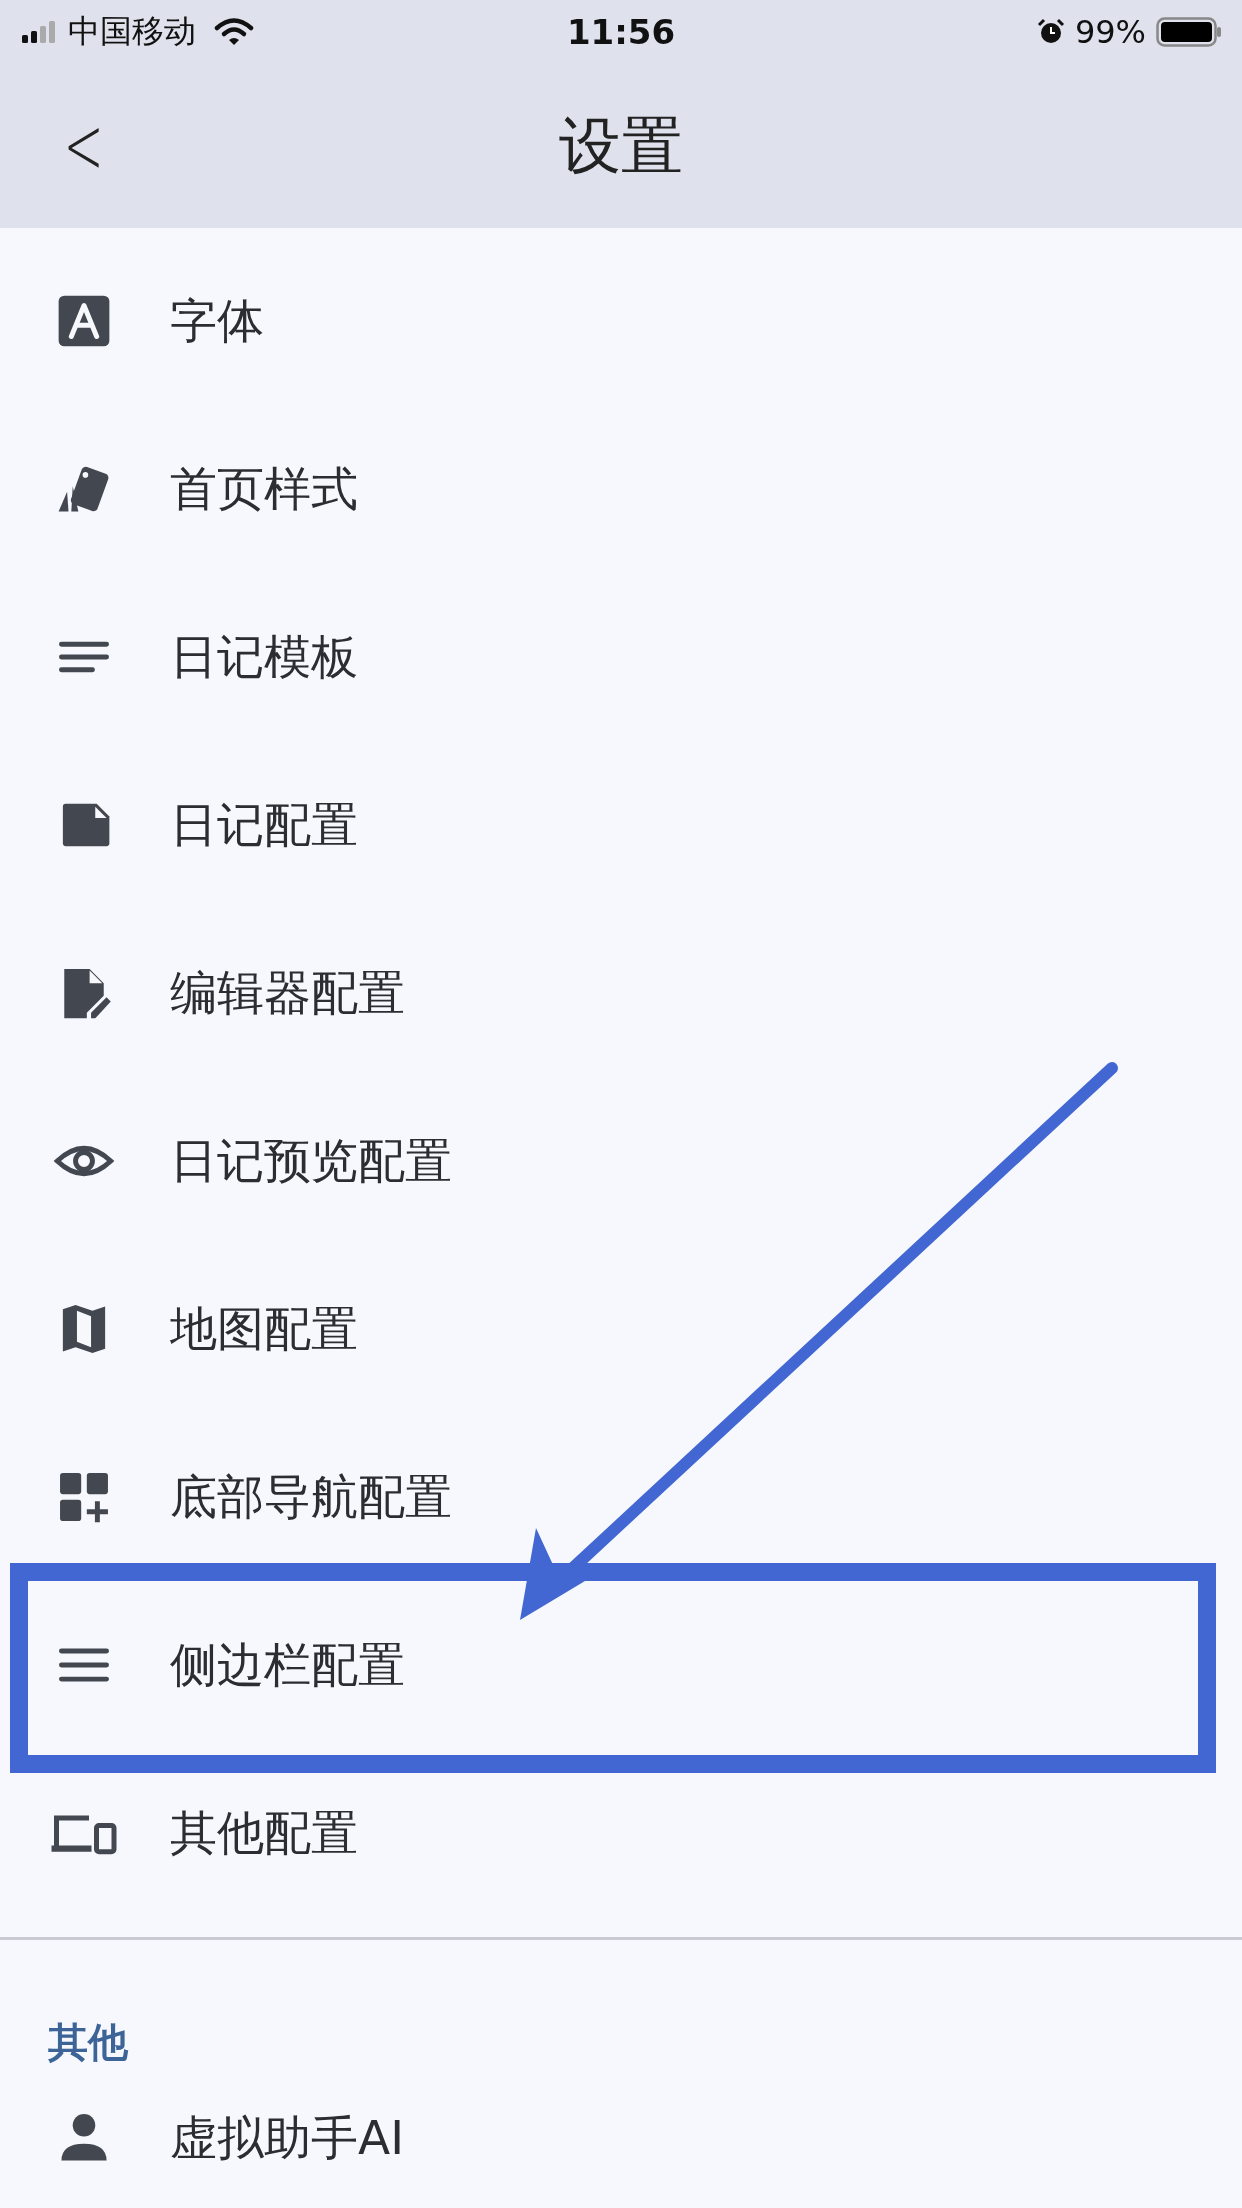 The width and height of the screenshot is (1242, 2208). I want to click on settings-item: 字体, so click(137, 321).